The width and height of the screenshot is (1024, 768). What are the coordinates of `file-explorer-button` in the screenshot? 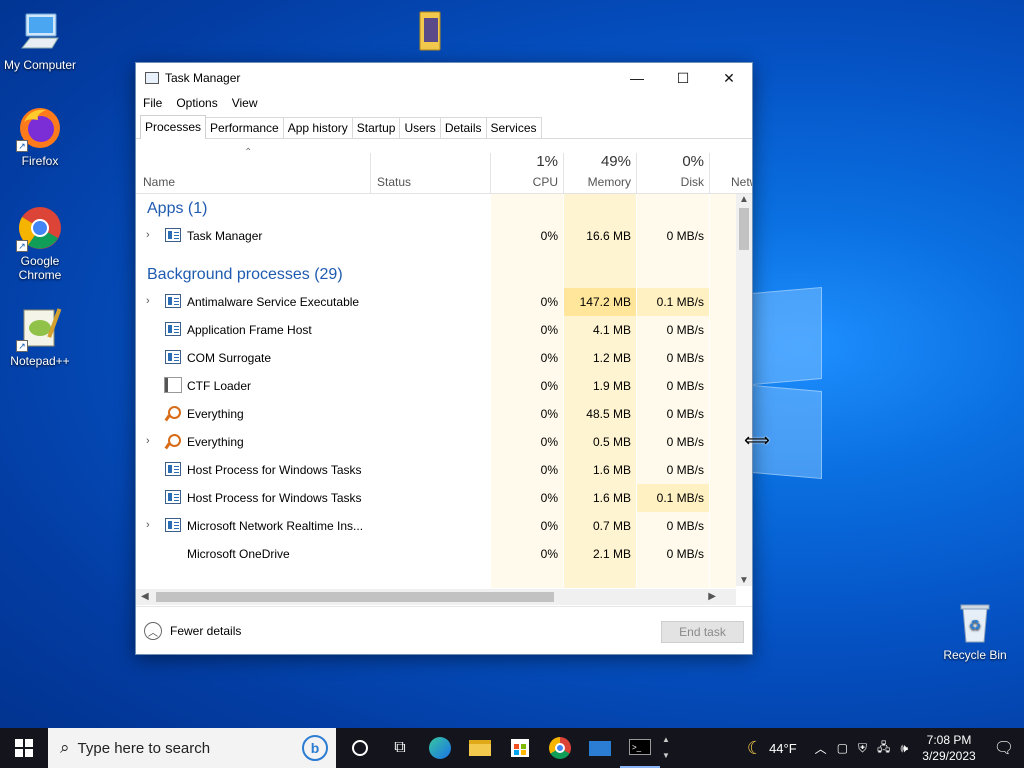 It's located at (480, 748).